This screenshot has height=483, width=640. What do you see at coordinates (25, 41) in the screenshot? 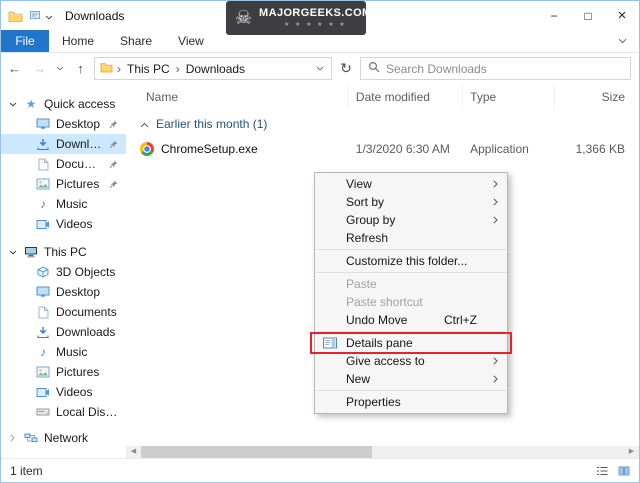
I see `tab-file: File` at bounding box center [25, 41].